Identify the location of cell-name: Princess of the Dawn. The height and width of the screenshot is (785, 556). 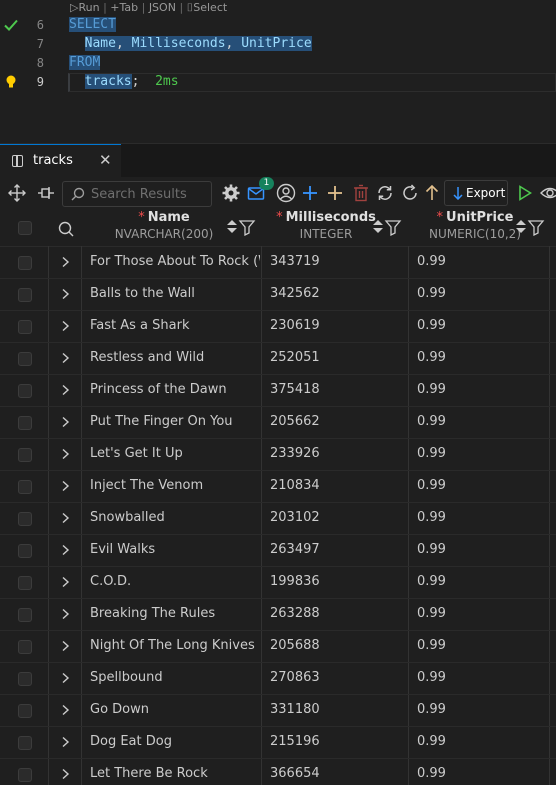
(175, 389).